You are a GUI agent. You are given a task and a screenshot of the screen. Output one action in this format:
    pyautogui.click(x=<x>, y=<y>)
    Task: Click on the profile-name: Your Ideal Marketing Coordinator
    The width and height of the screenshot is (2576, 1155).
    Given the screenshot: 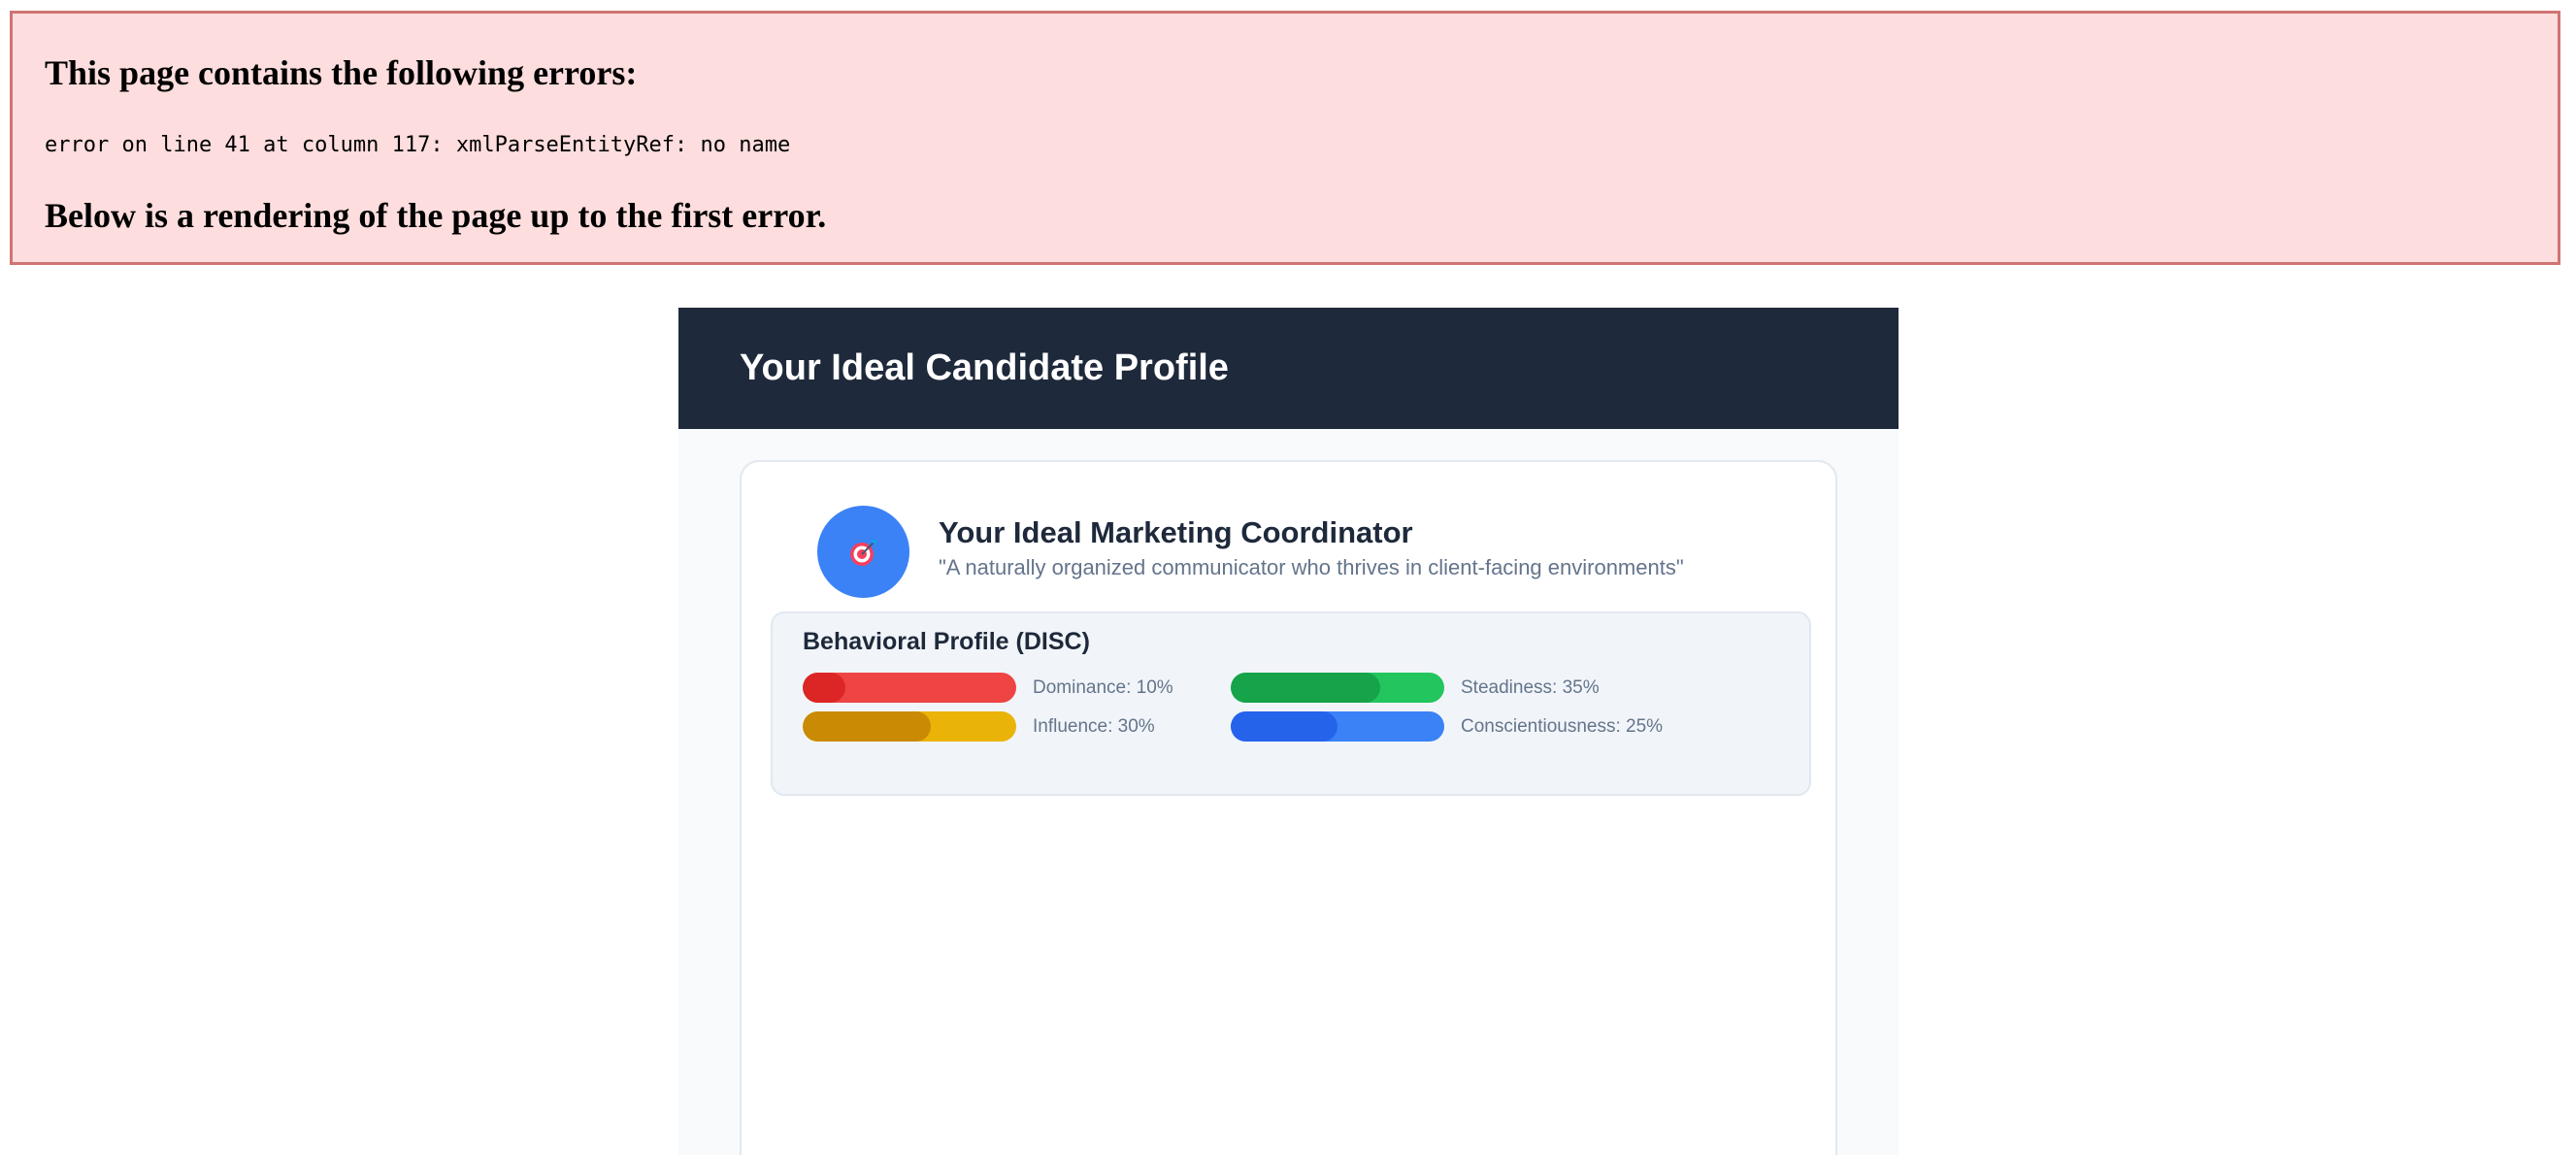 What is the action you would take?
    pyautogui.click(x=1176, y=532)
    